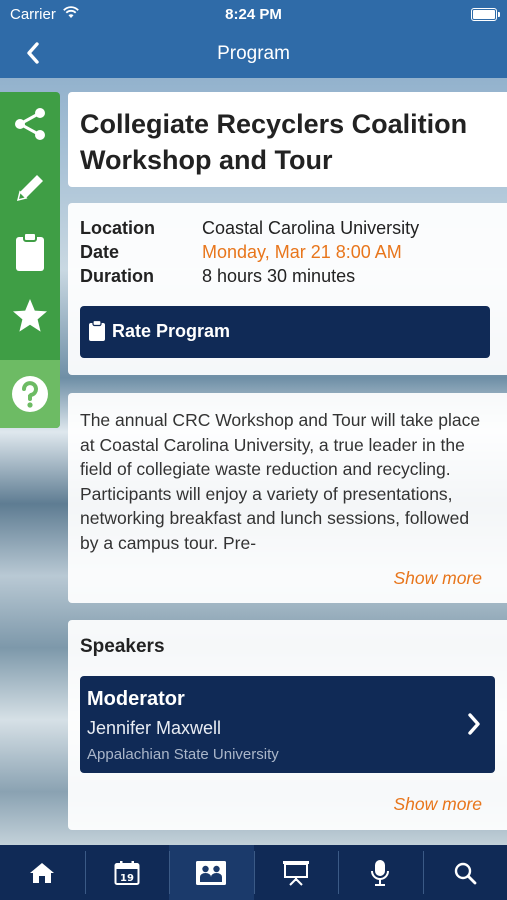  I want to click on status-bar: Carrier 8:24 PM, so click(253, 15).